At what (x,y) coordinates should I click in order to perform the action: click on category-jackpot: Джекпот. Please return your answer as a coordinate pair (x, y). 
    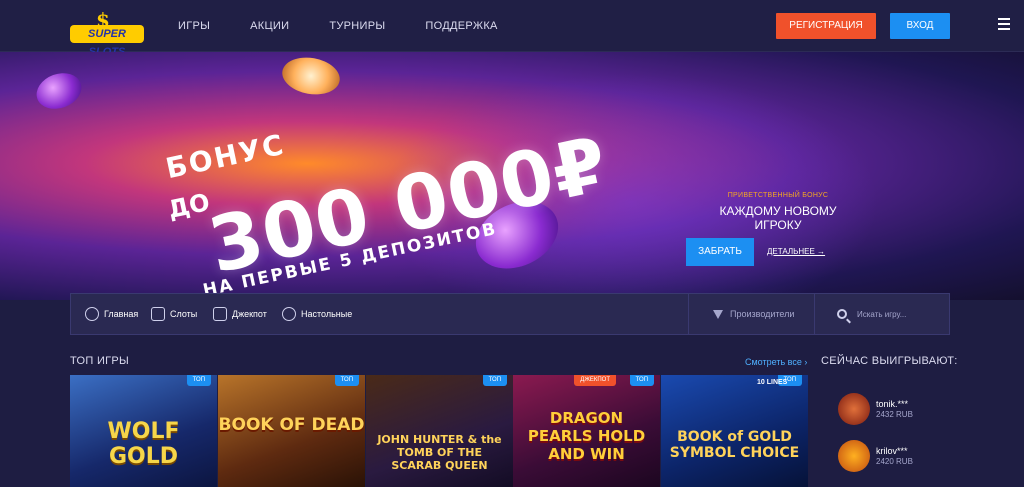
    Looking at the image, I should click on (240, 314).